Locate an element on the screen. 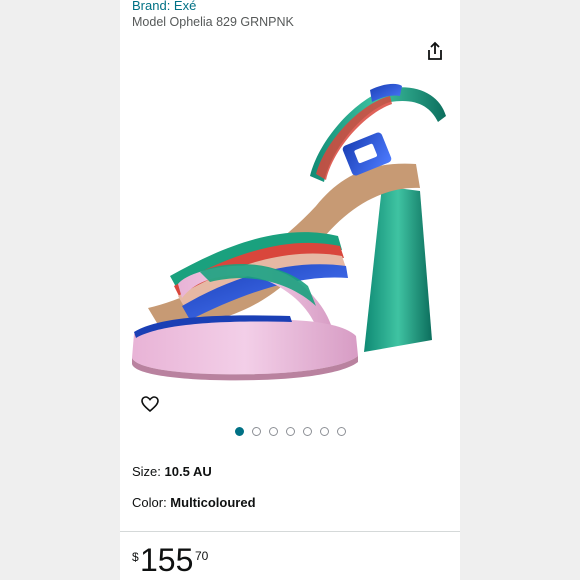 This screenshot has width=580, height=580. wishlist-button is located at coordinates (150, 404).